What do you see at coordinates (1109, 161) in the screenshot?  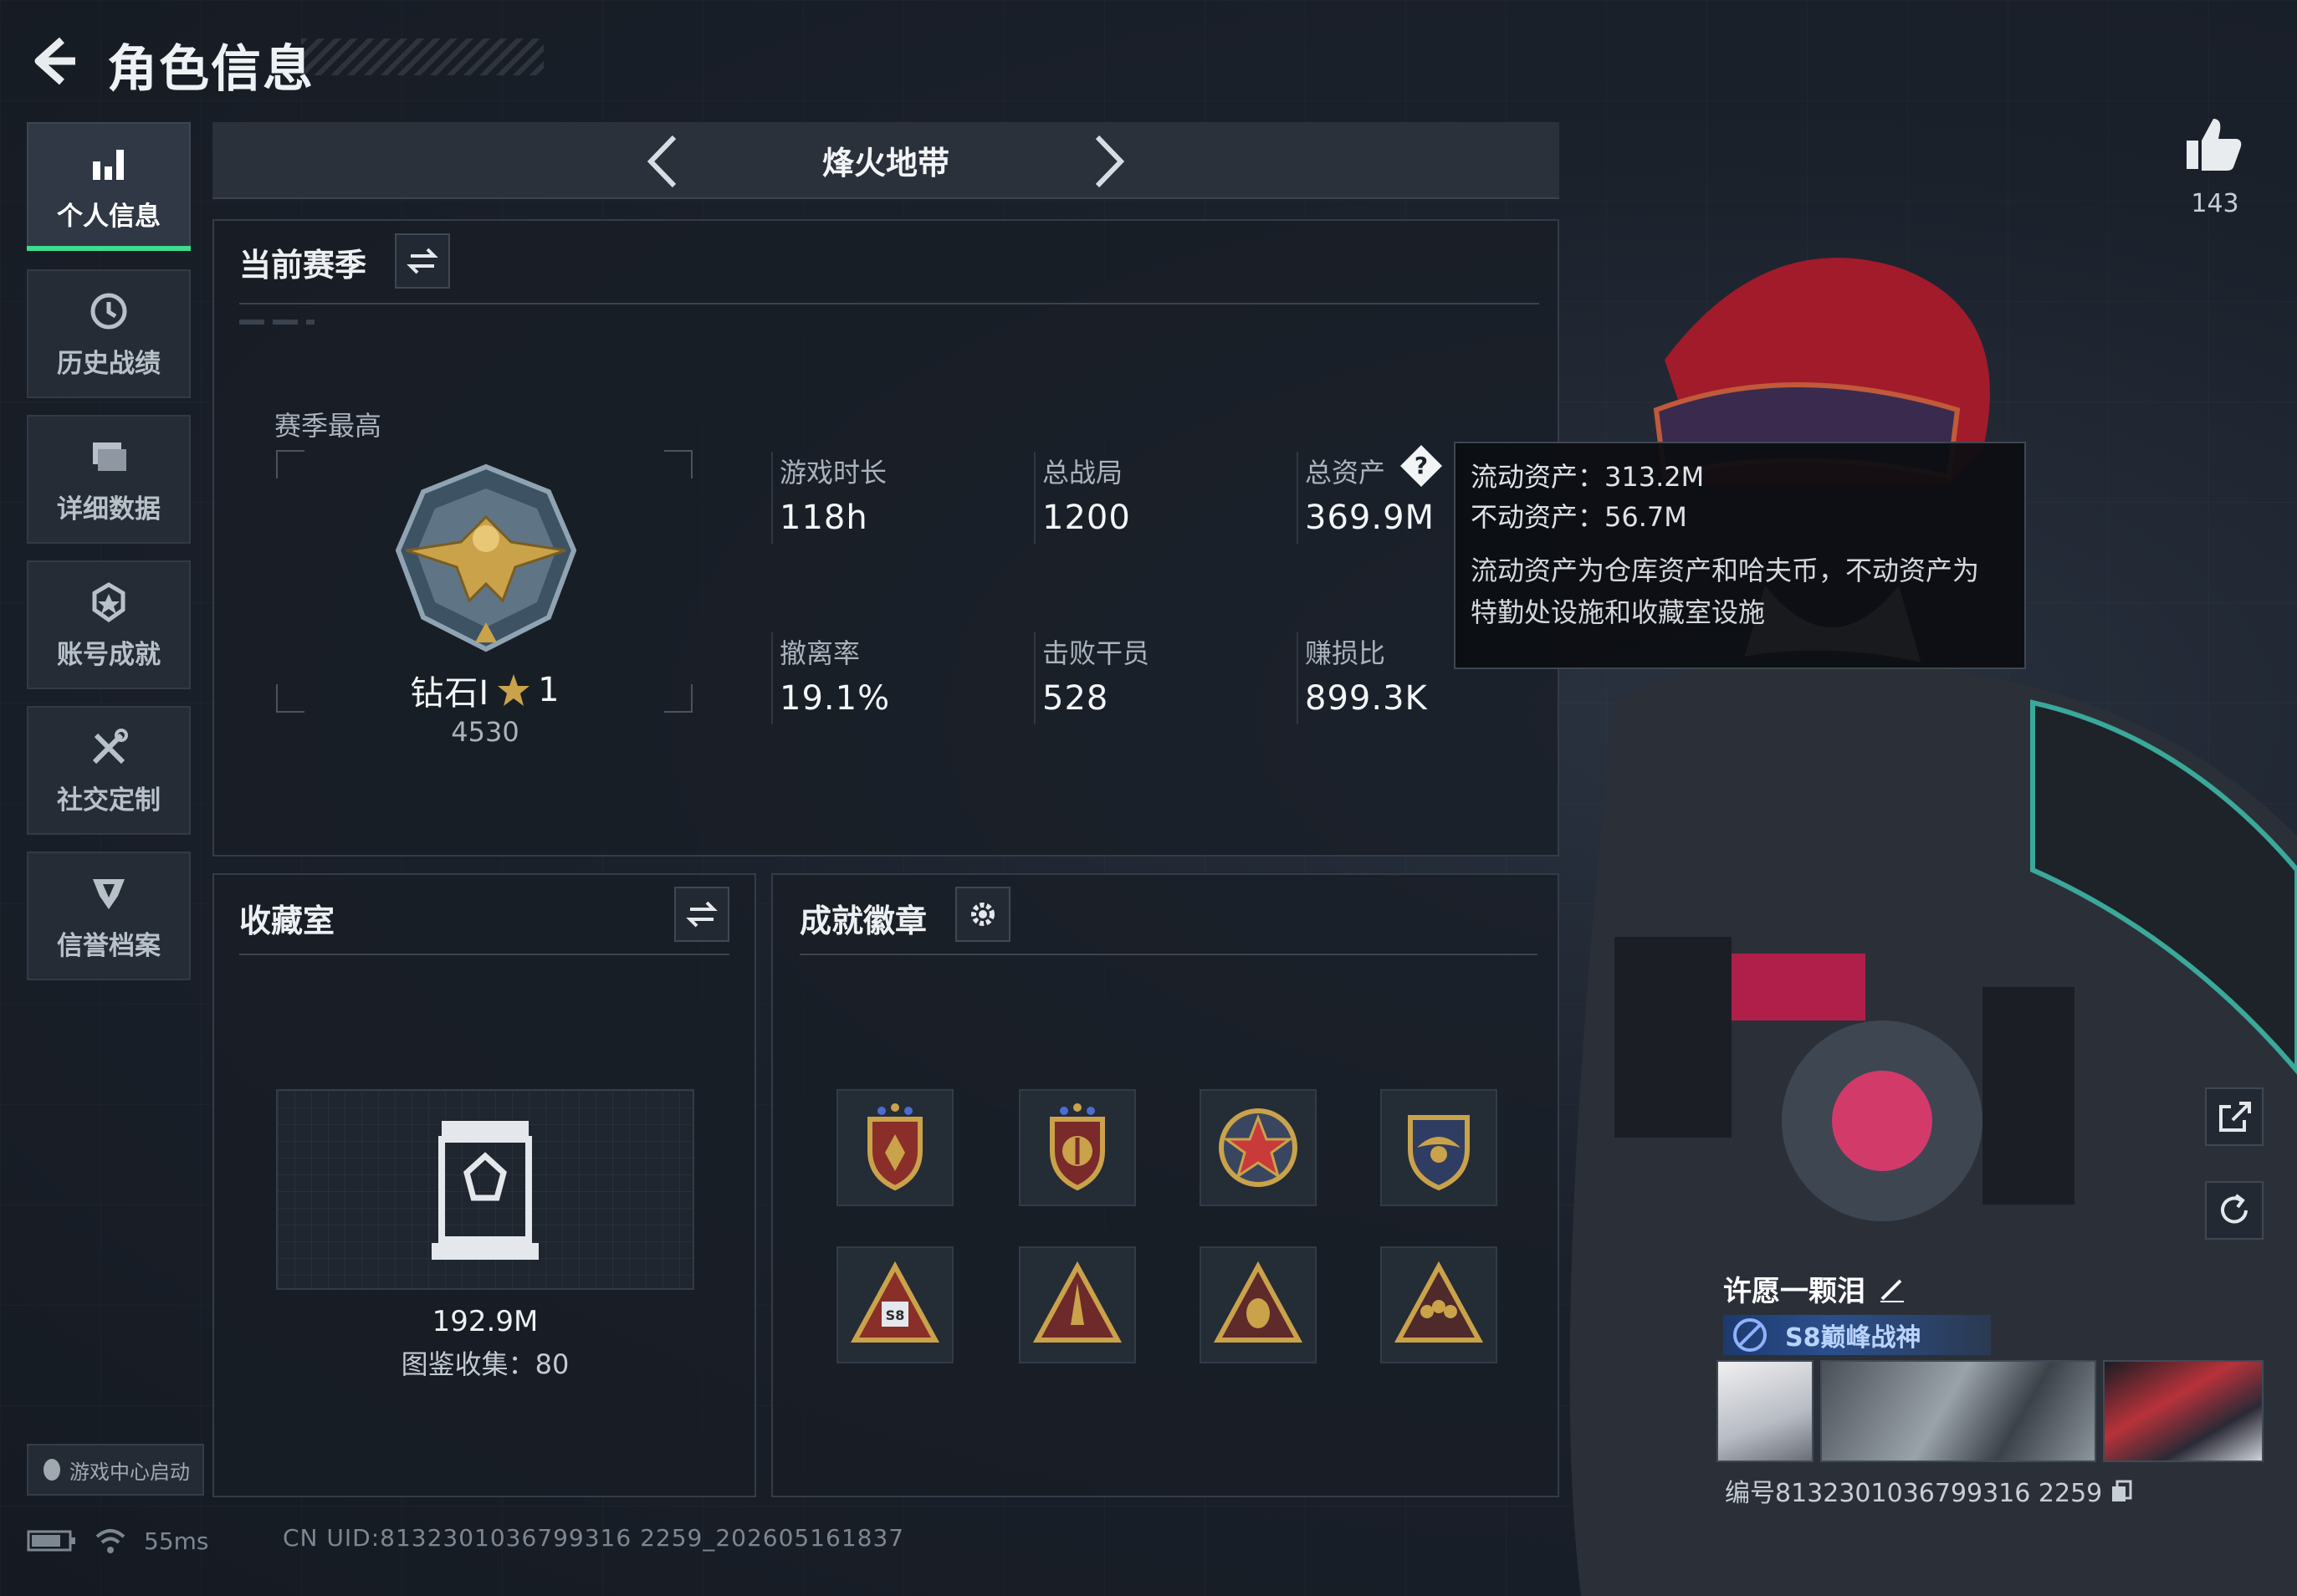 I see `next-mode-chevron-right-icon` at bounding box center [1109, 161].